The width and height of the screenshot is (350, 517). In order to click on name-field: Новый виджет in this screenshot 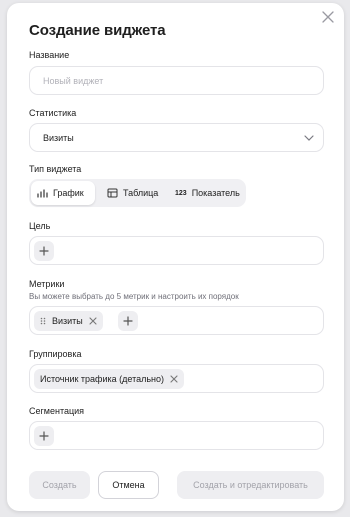, I will do `click(176, 80)`.